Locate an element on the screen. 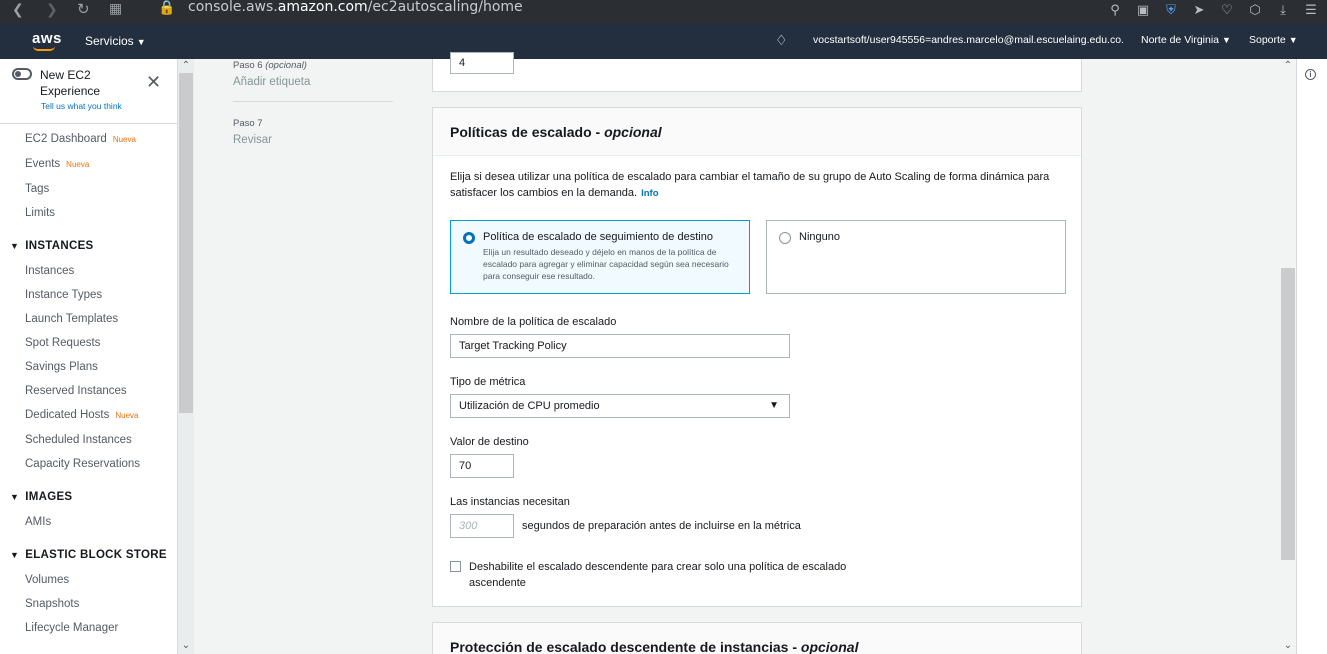  aws-logo: aws is located at coordinates (47, 40).